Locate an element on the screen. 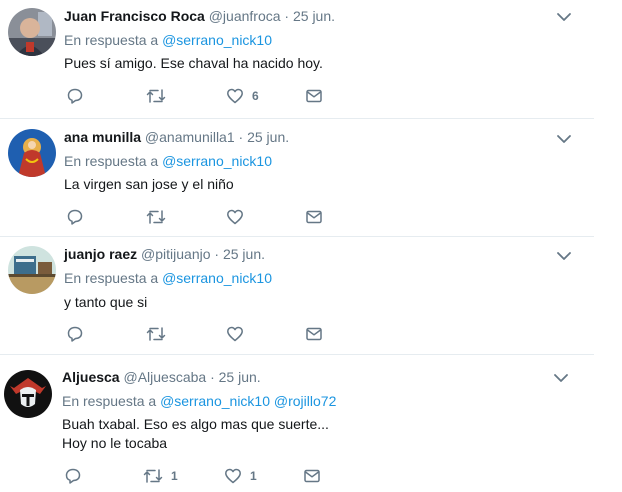 The image size is (622, 492). tweet-text: Pues sí amigo. Ese chaval ha nacido hoy. is located at coordinates (193, 63).